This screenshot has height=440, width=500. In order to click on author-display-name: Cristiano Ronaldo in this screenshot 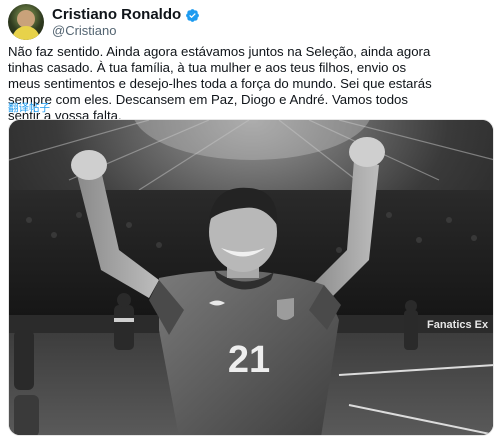, I will do `click(116, 15)`.